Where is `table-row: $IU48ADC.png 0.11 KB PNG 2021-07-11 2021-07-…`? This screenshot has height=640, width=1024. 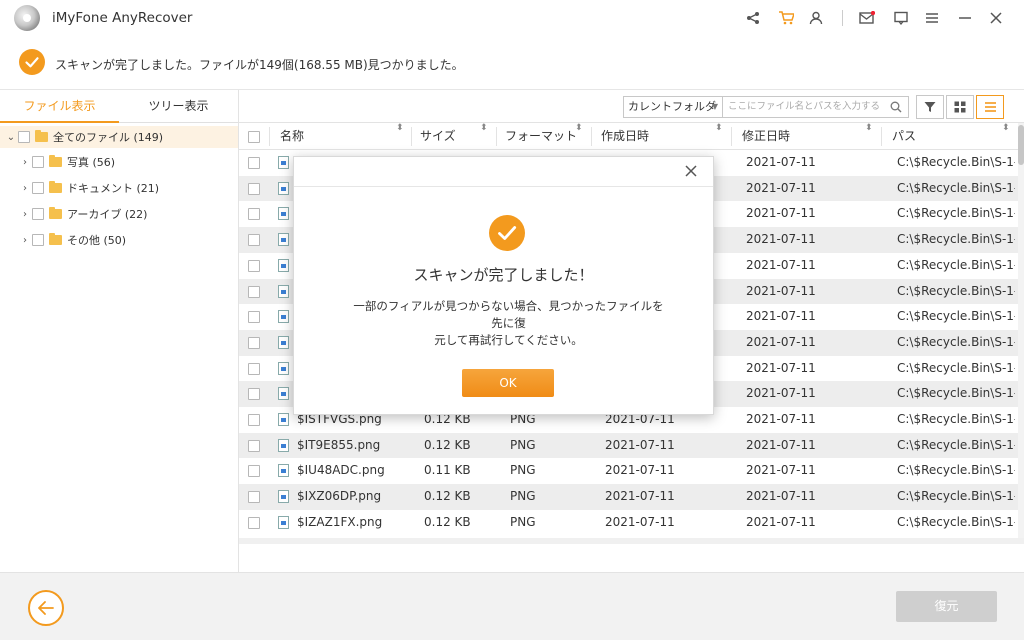 table-row: $IU48ADC.png 0.11 KB PNG 2021-07-11 2021-07-… is located at coordinates (628, 471).